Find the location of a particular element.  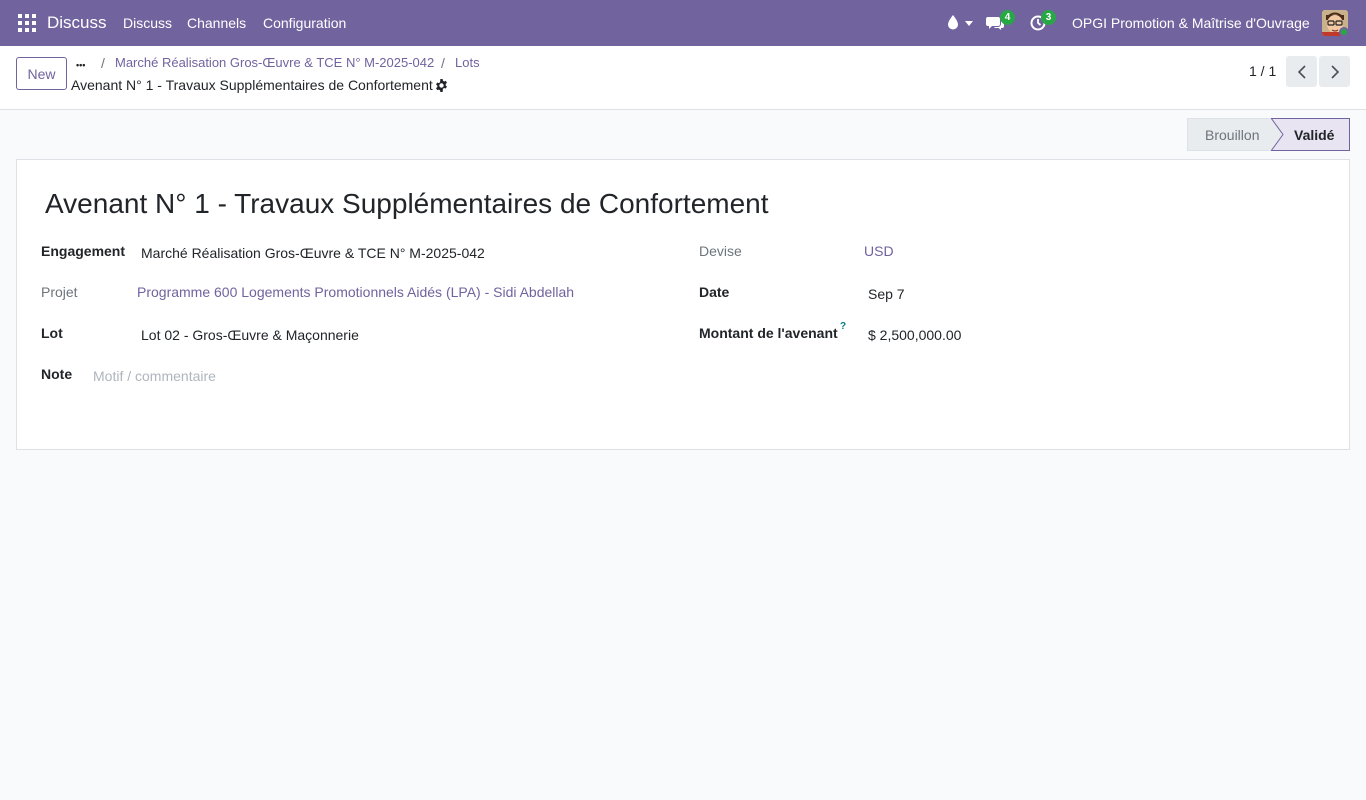

app-name: Discuss is located at coordinates (77, 23).